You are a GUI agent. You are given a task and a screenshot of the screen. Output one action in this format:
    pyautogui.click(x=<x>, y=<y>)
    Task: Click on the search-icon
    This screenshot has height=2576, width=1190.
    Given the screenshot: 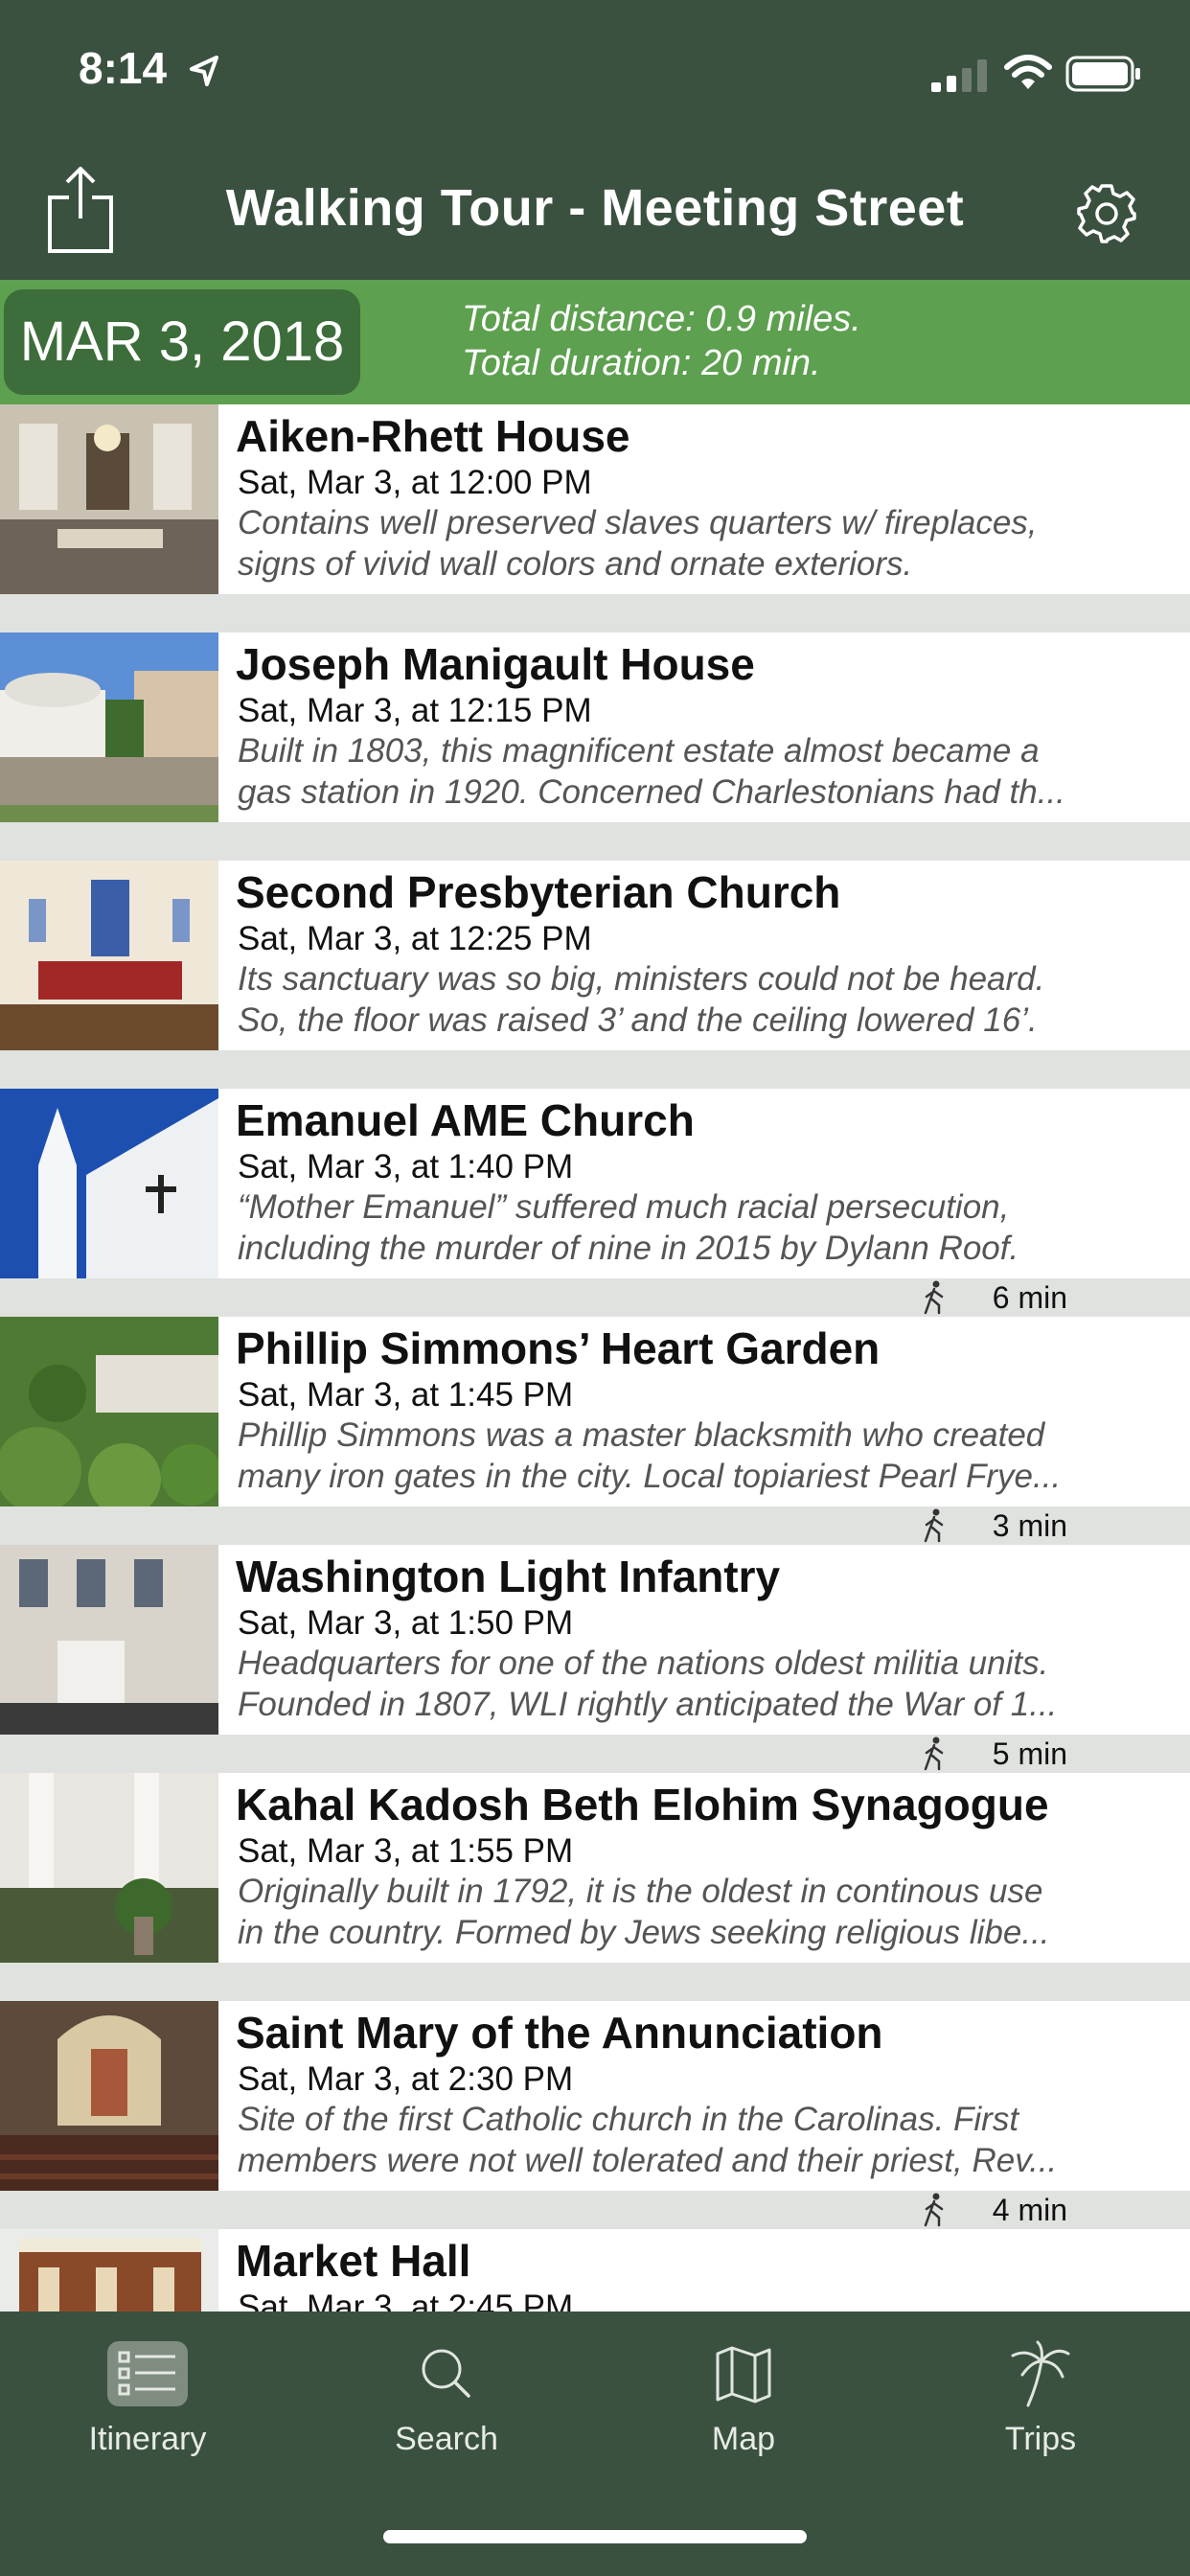 What is the action you would take?
    pyautogui.click(x=446, y=2373)
    